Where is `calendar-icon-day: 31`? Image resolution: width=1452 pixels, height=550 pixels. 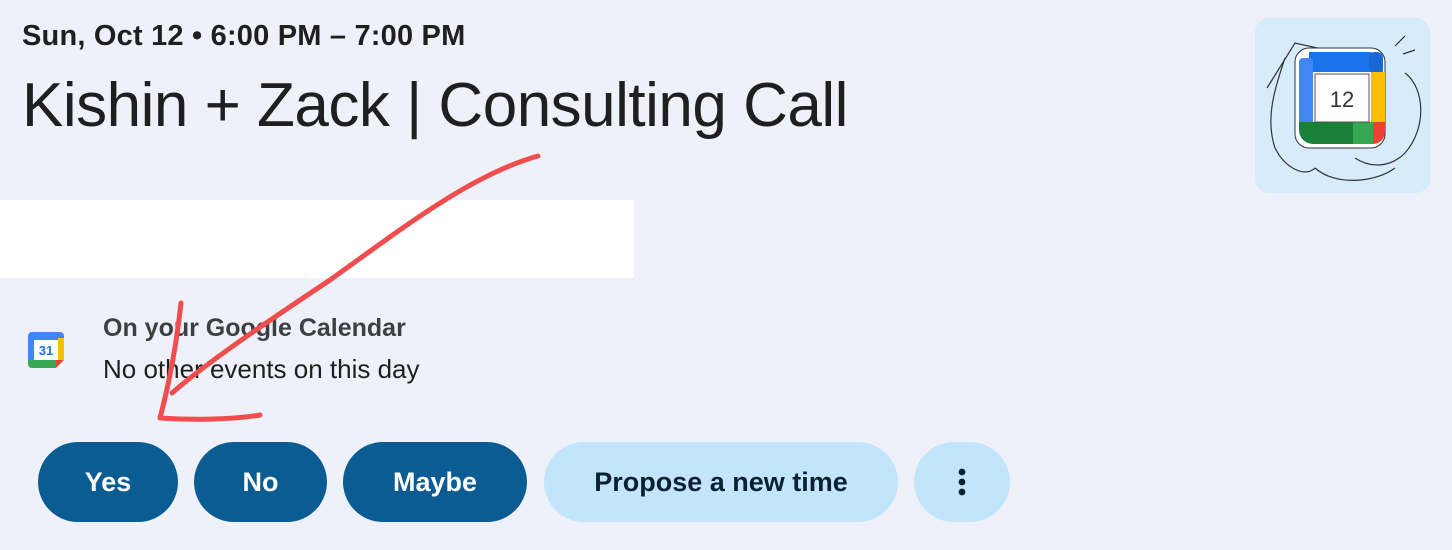 calendar-icon-day: 31 is located at coordinates (46, 350).